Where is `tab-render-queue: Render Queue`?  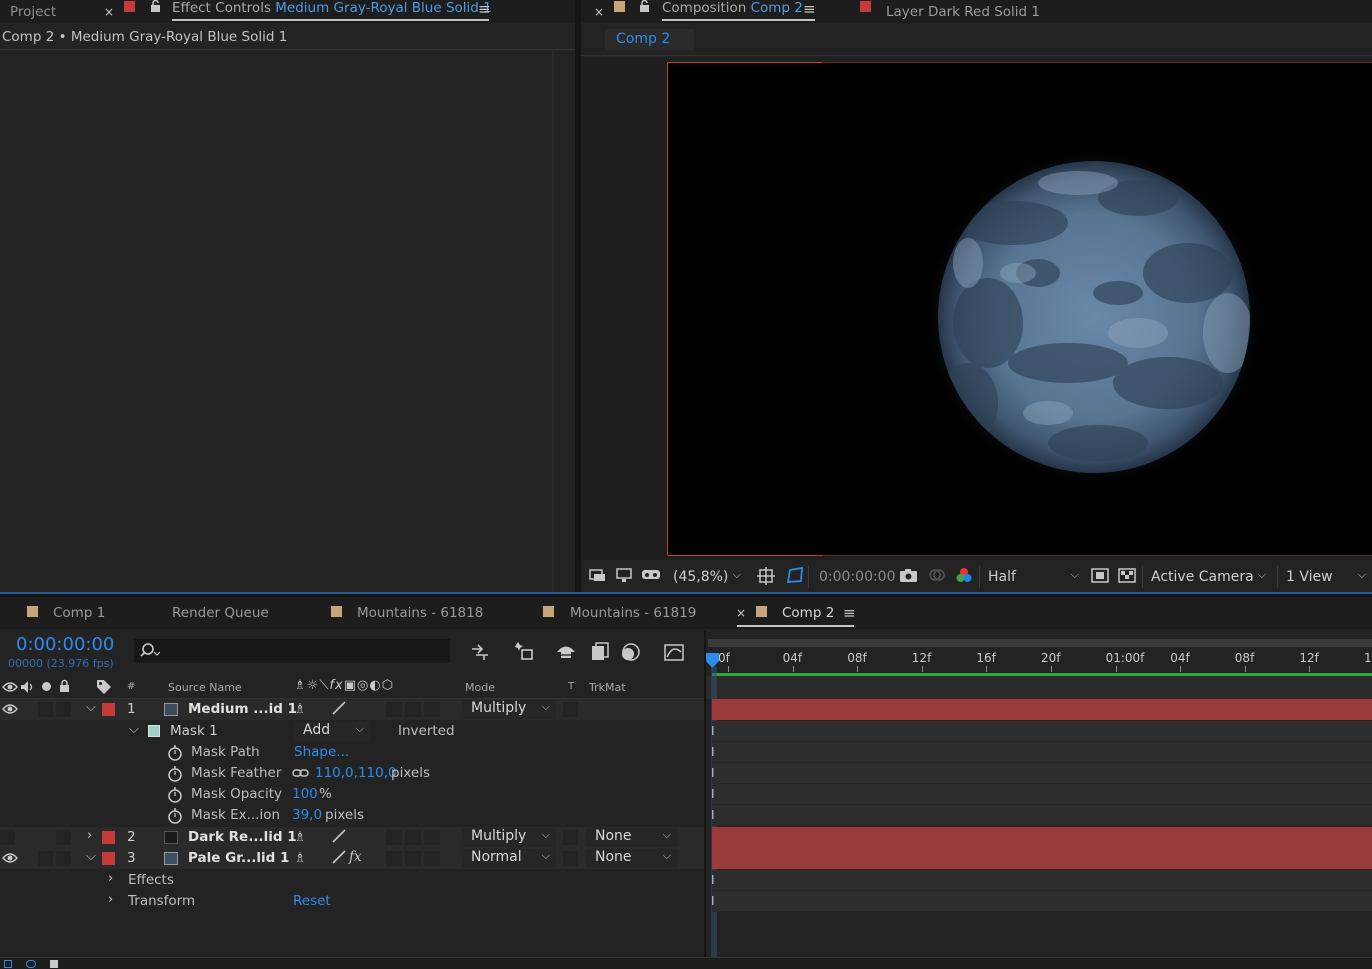
tab-render-queue: Render Queue is located at coordinates (220, 613).